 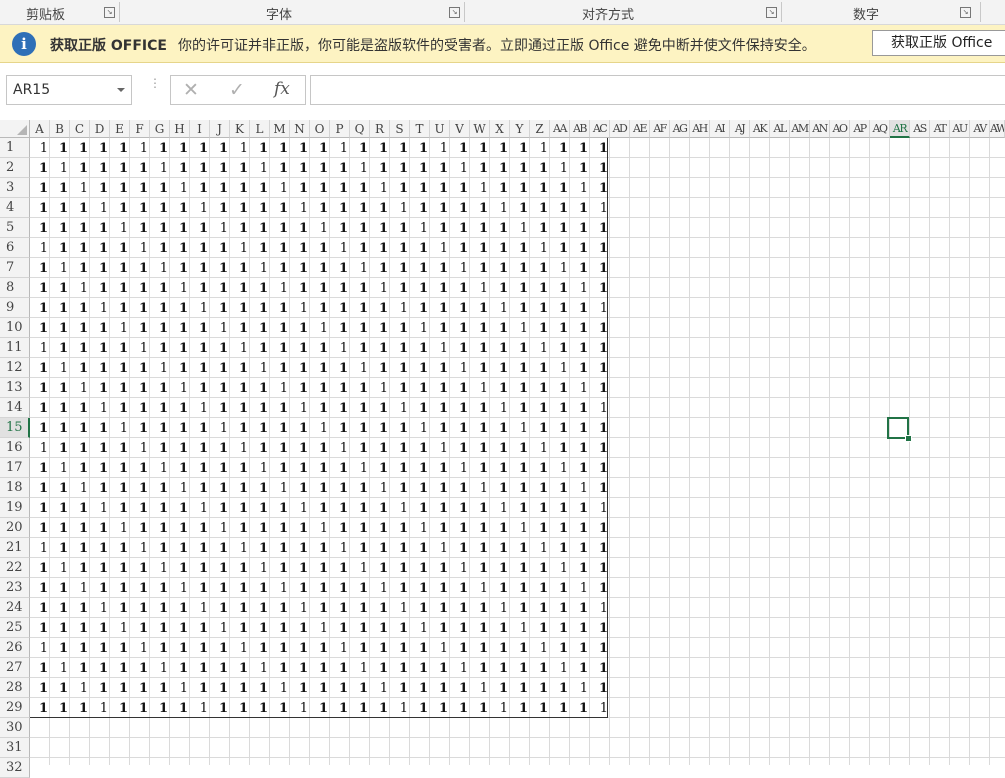 What do you see at coordinates (15, 508) in the screenshot?
I see `row-header-19: 19` at bounding box center [15, 508].